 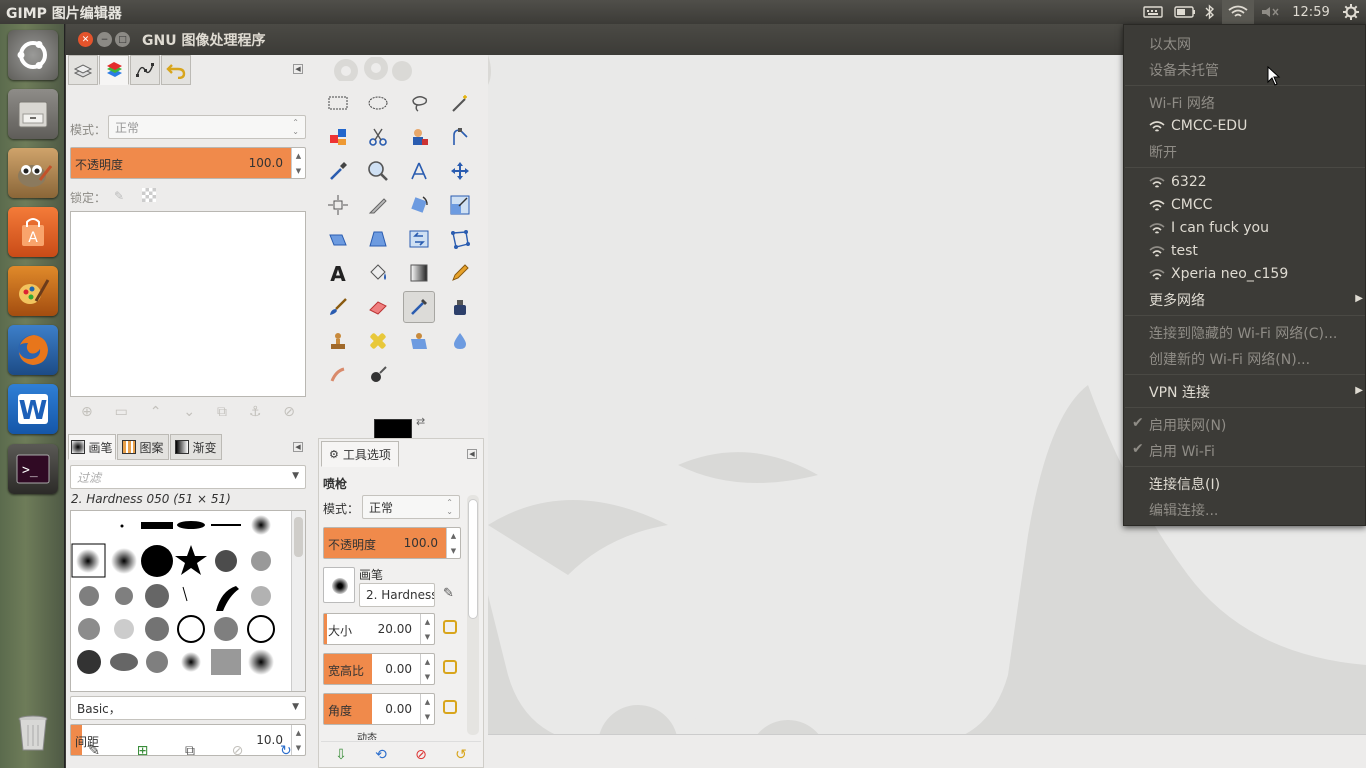 I want to click on dock-menu-button: ◀, so click(x=298, y=69).